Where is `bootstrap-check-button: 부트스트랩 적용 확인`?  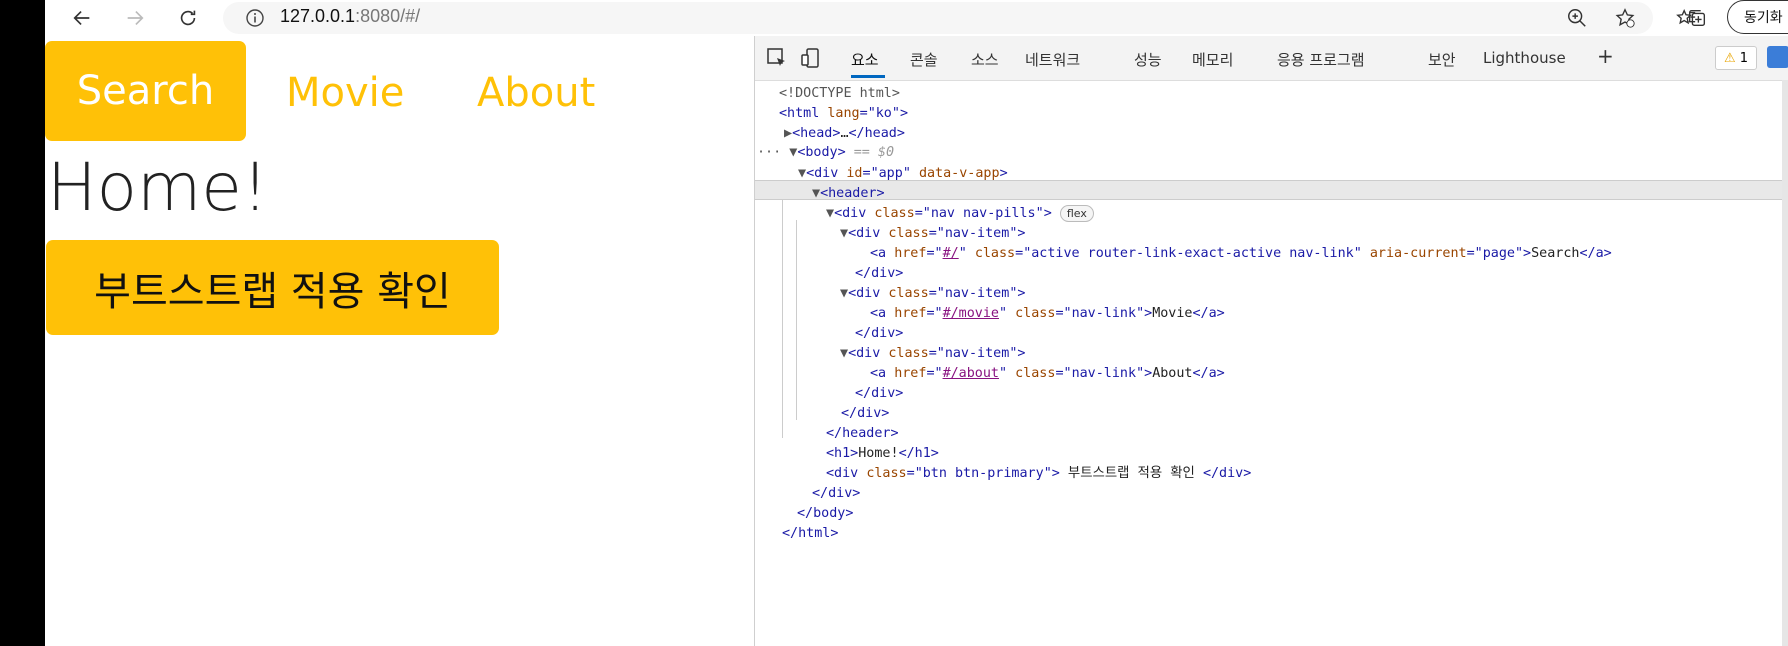
bootstrap-check-button: 부트스트랩 적용 확인 is located at coordinates (272, 287).